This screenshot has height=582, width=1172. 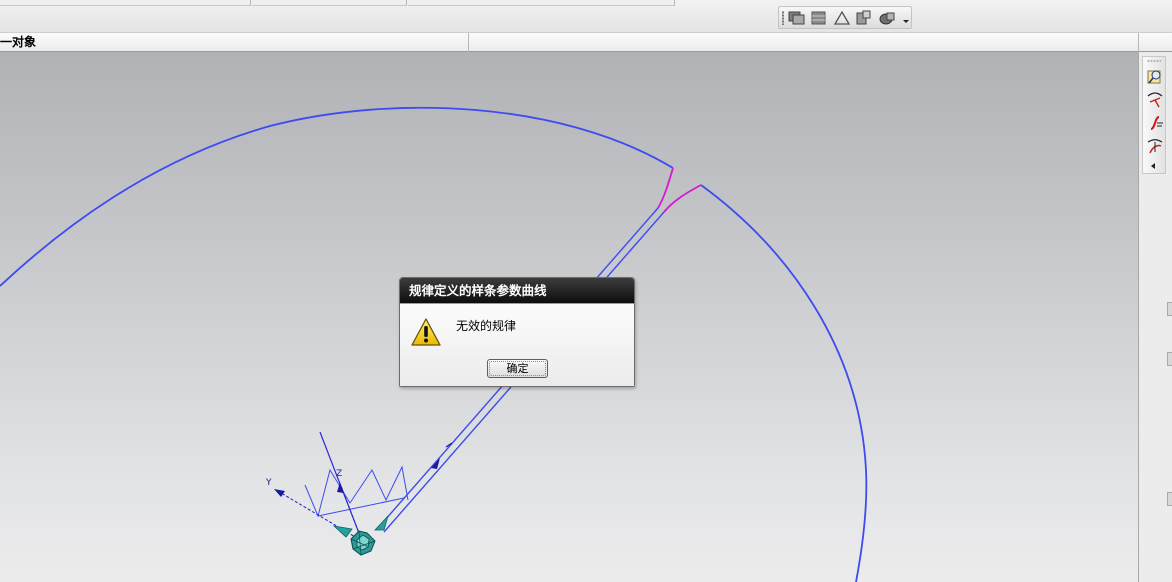 What do you see at coordinates (426, 332) in the screenshot?
I see `warning-icon` at bounding box center [426, 332].